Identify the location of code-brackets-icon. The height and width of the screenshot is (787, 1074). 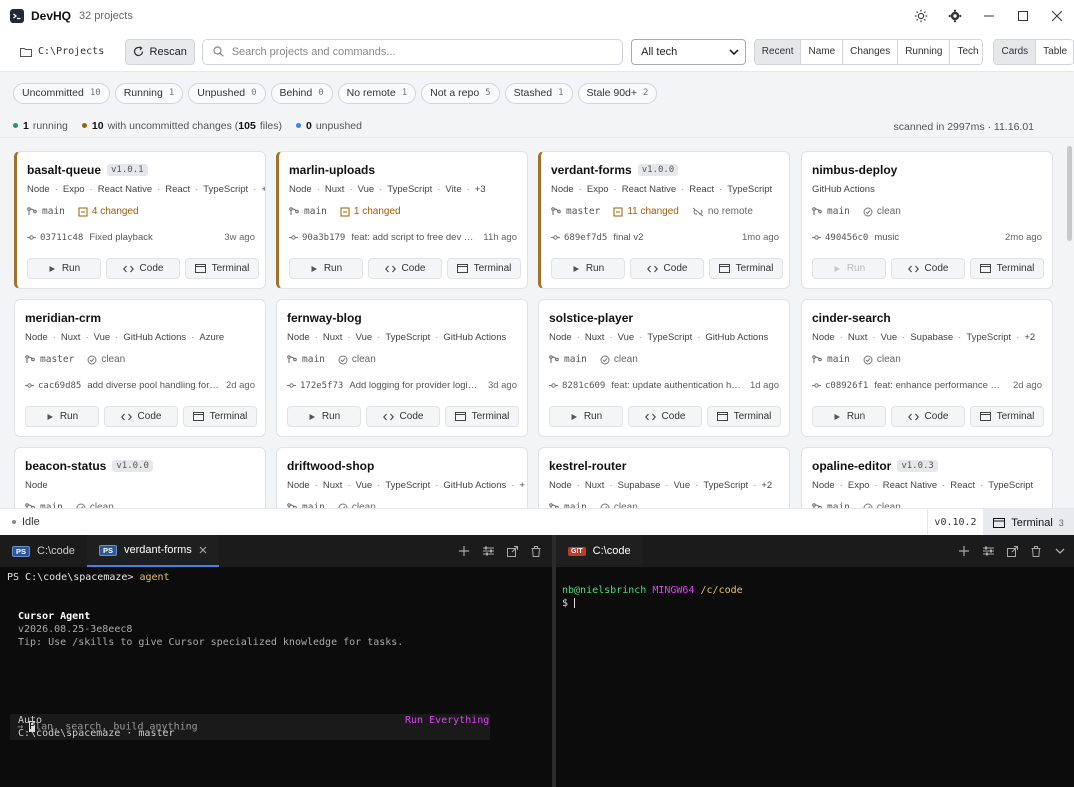
(913, 269).